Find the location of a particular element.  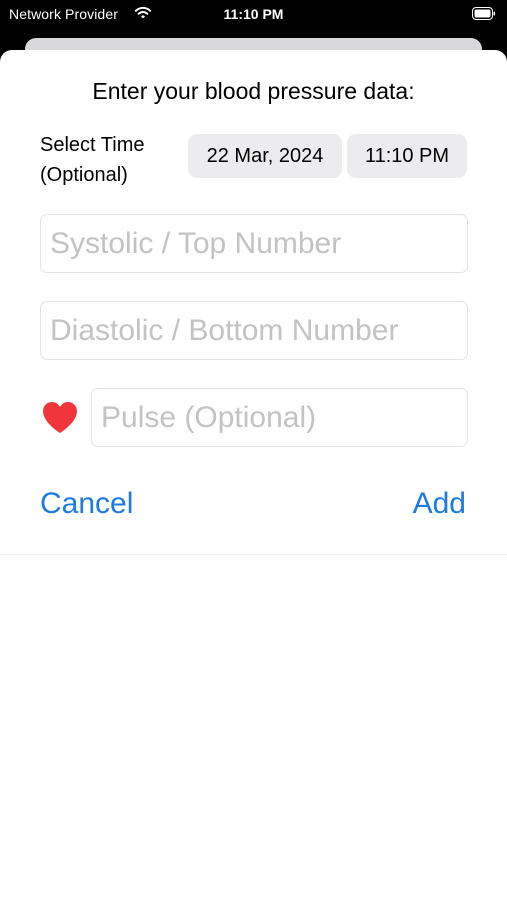

status-time: 11:10 PM is located at coordinates (253, 14).